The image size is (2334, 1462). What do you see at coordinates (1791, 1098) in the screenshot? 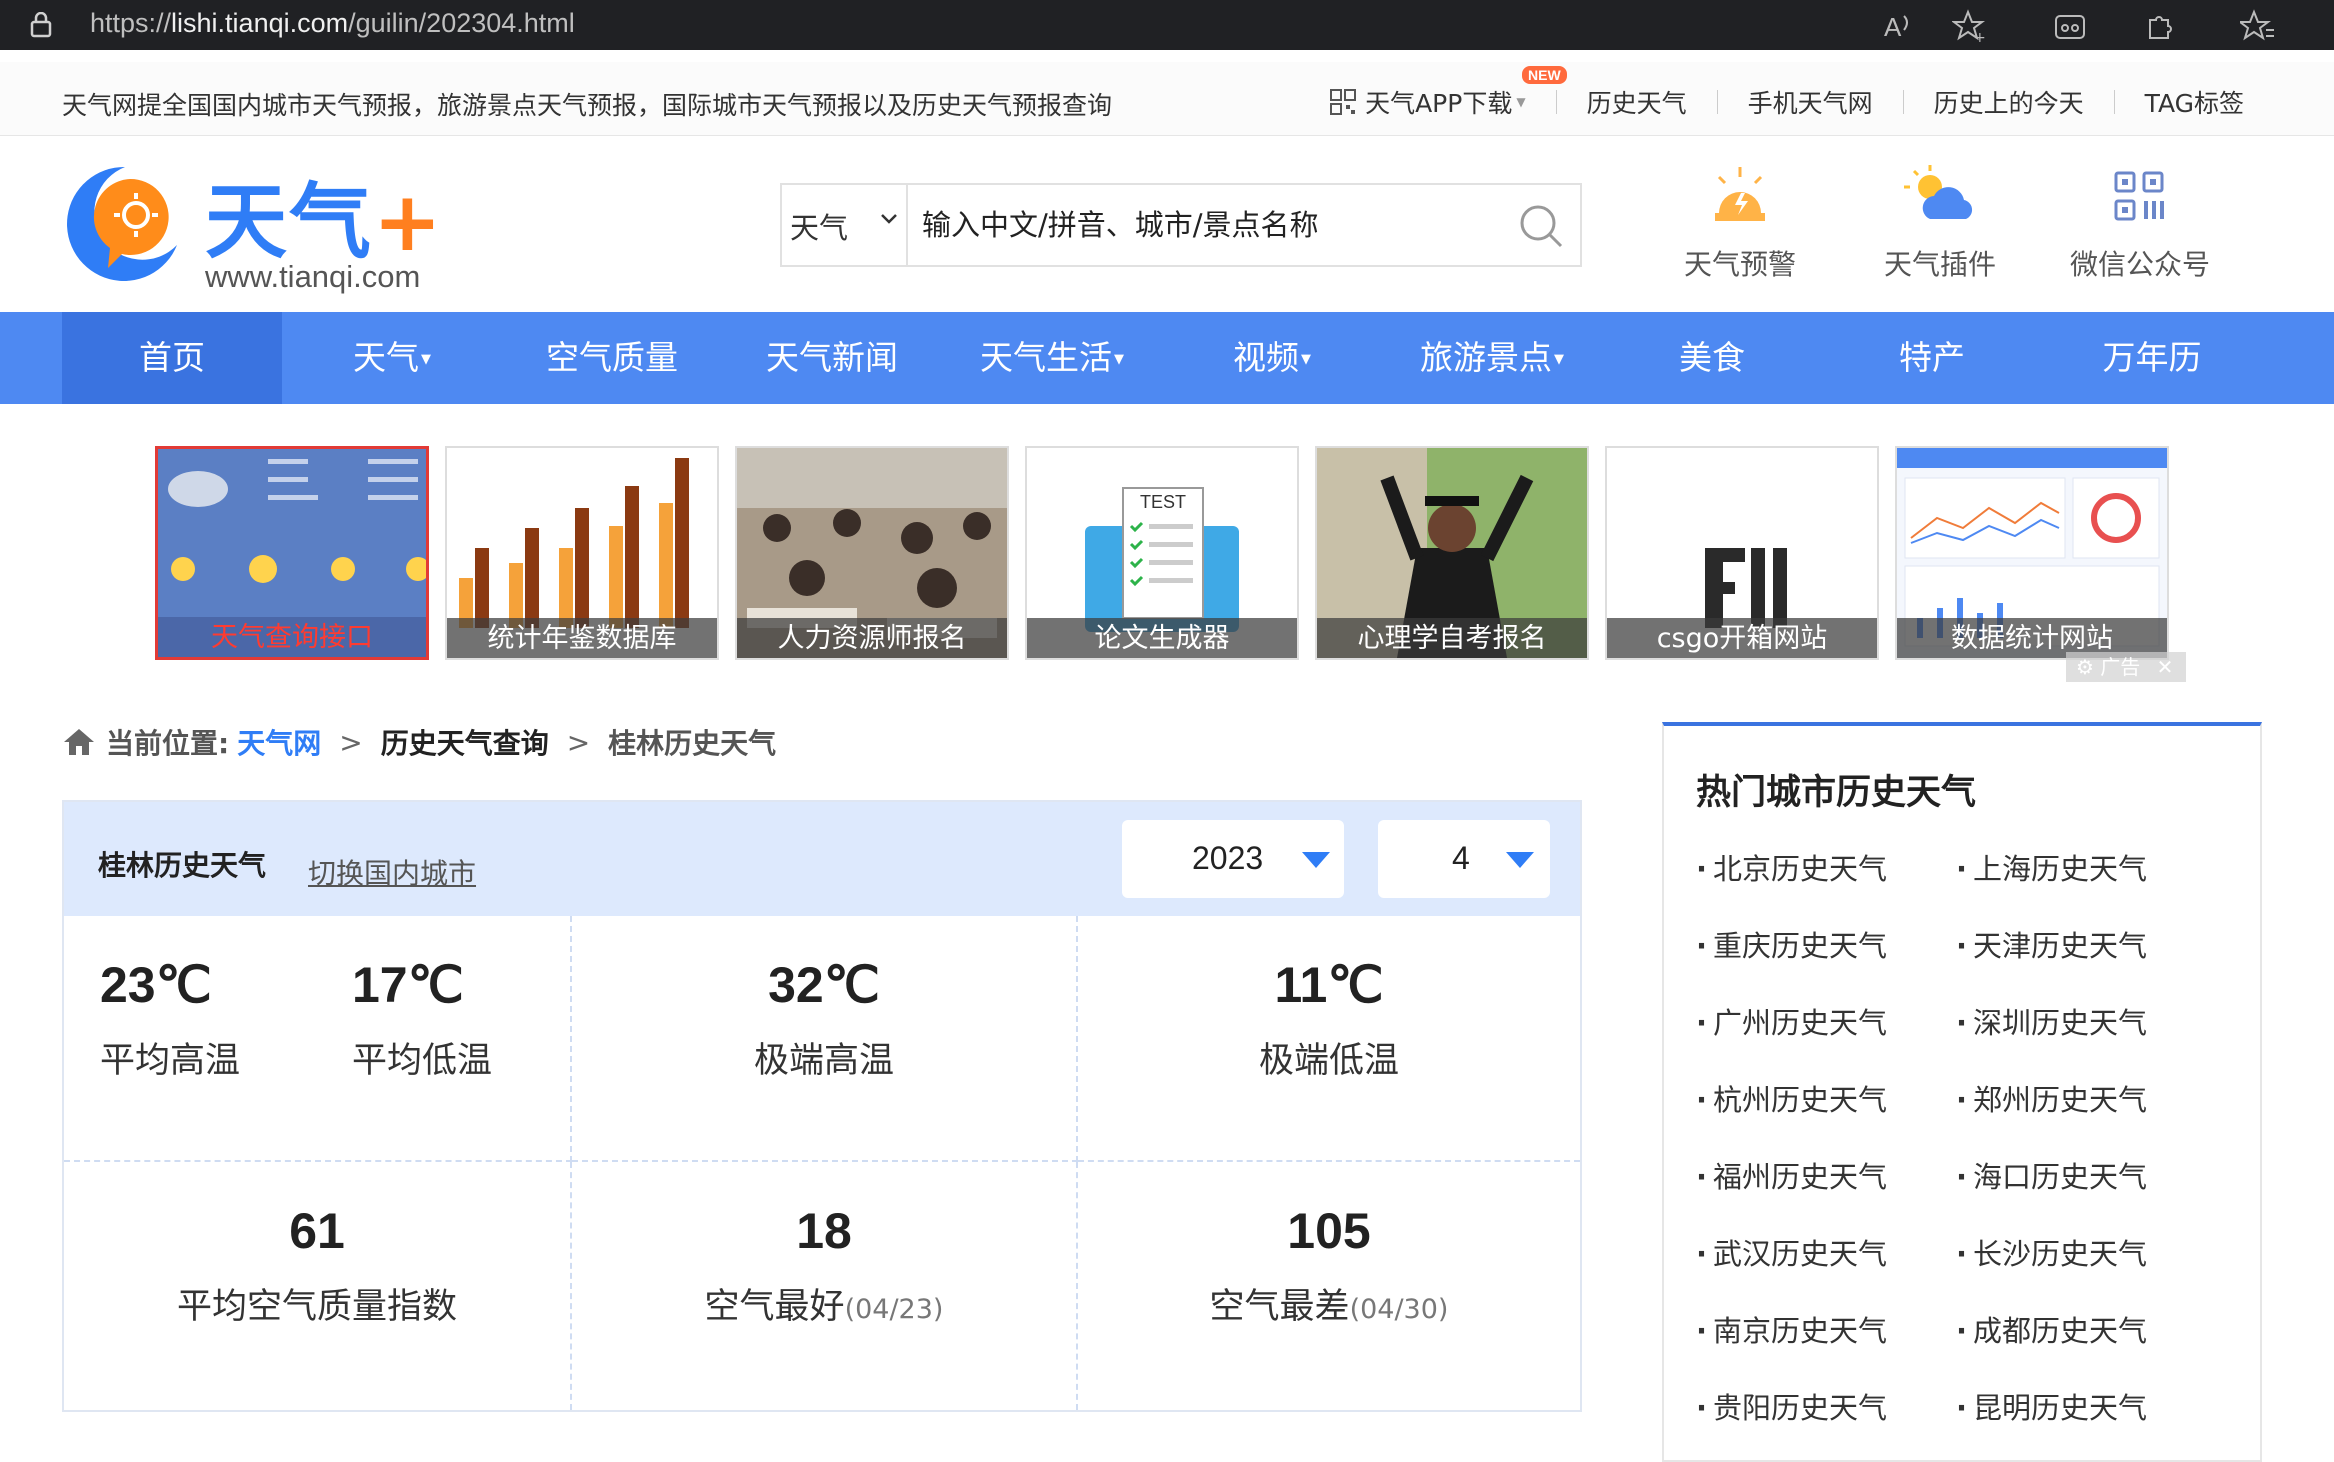
I see `city-link: 杭州历史天气` at bounding box center [1791, 1098].